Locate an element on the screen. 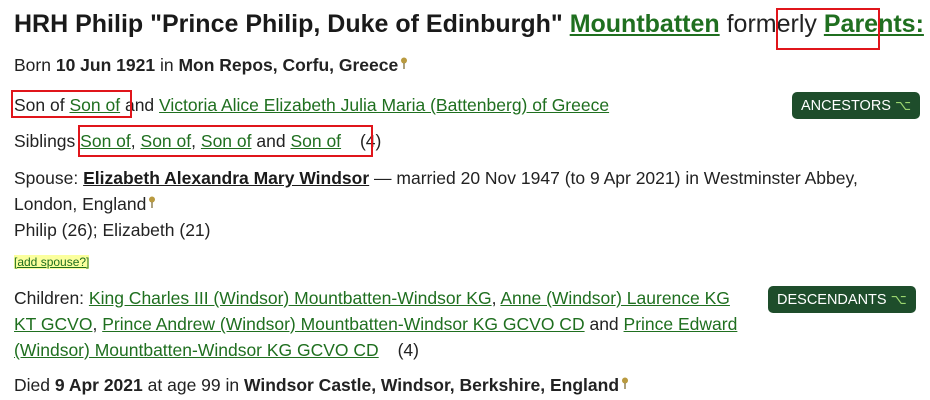  highlight-box-siblings is located at coordinates (225, 141).